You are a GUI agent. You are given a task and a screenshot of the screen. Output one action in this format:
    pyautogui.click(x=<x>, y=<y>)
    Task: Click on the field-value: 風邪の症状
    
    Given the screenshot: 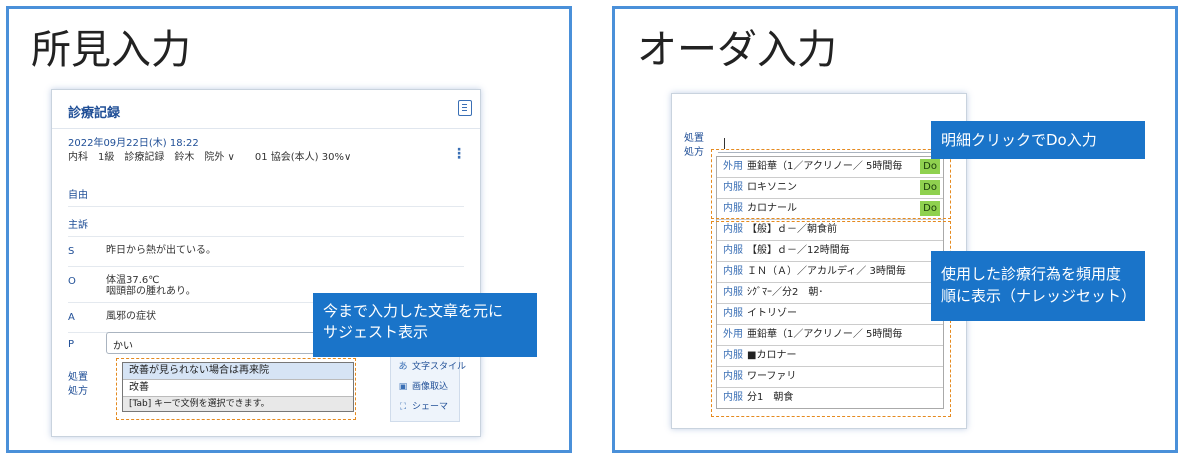 What is the action you would take?
    pyautogui.click(x=131, y=316)
    